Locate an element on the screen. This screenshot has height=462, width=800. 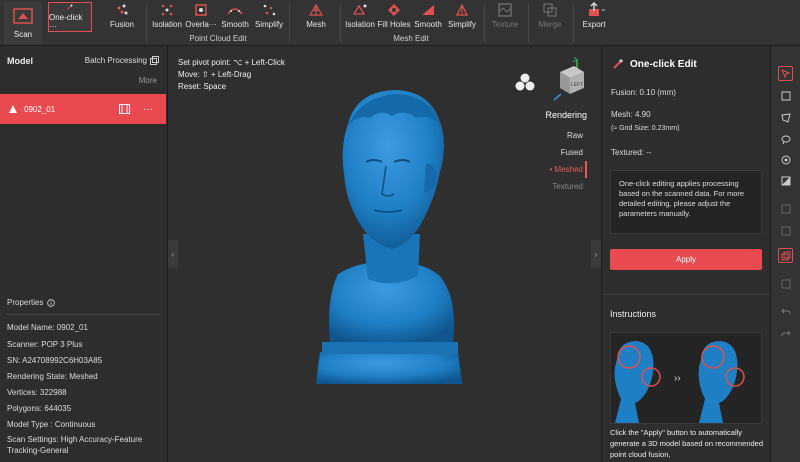
instructions-title: Instructions is located at coordinates (633, 314).